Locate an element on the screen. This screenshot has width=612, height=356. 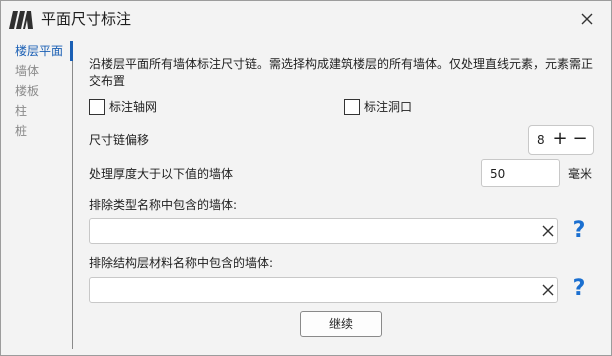
thickness-value: 50 is located at coordinates (498, 174).